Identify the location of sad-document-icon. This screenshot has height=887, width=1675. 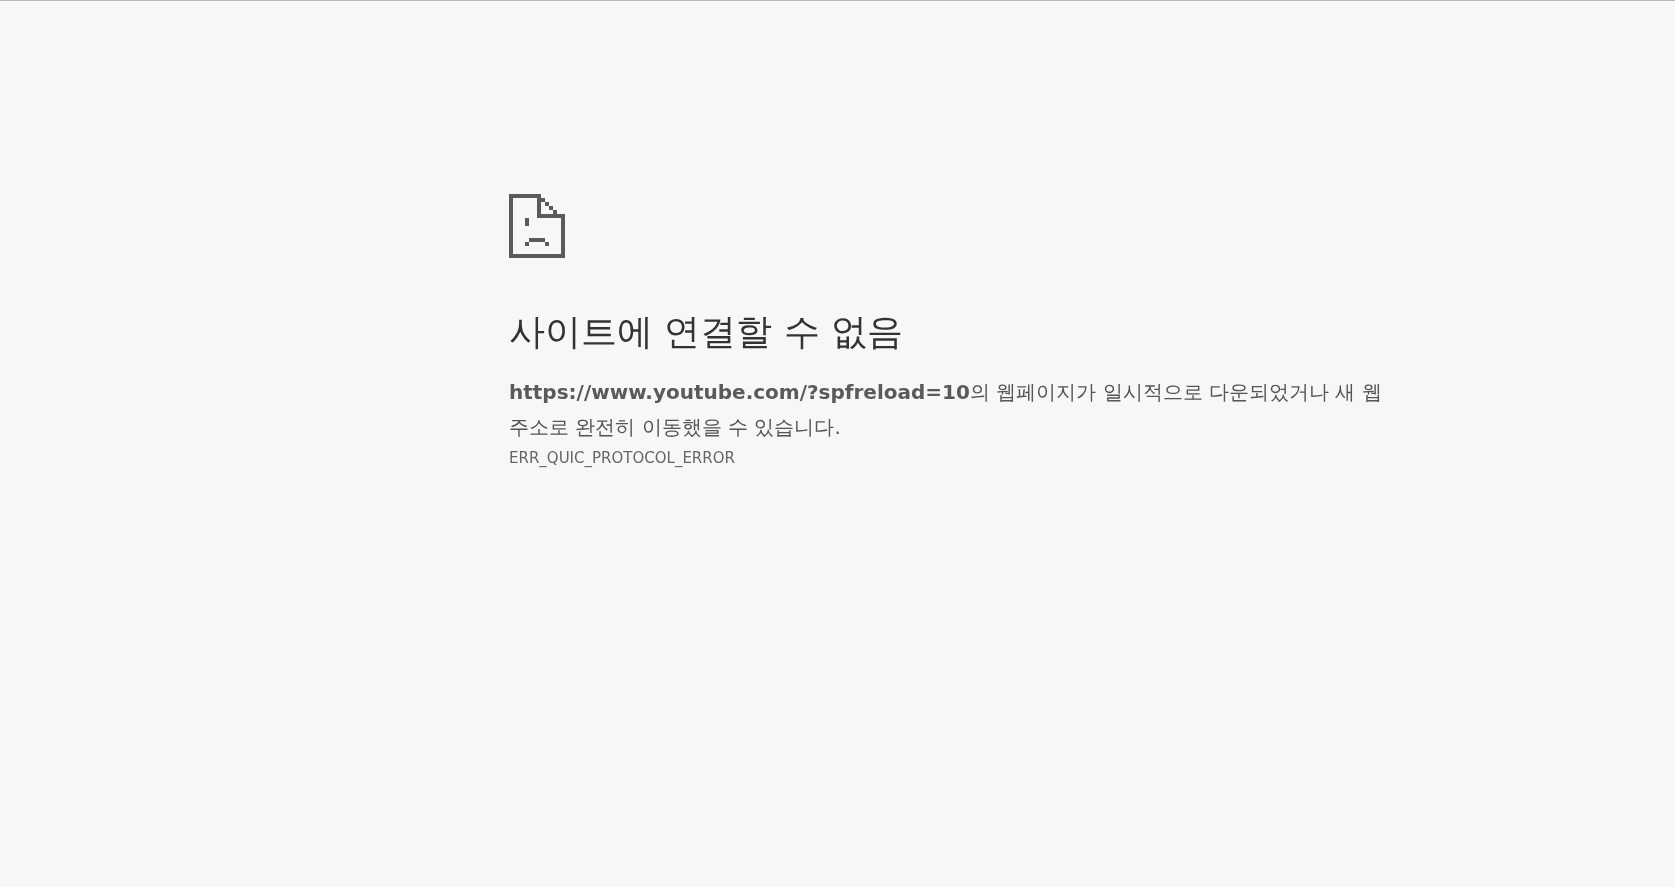
(537, 226).